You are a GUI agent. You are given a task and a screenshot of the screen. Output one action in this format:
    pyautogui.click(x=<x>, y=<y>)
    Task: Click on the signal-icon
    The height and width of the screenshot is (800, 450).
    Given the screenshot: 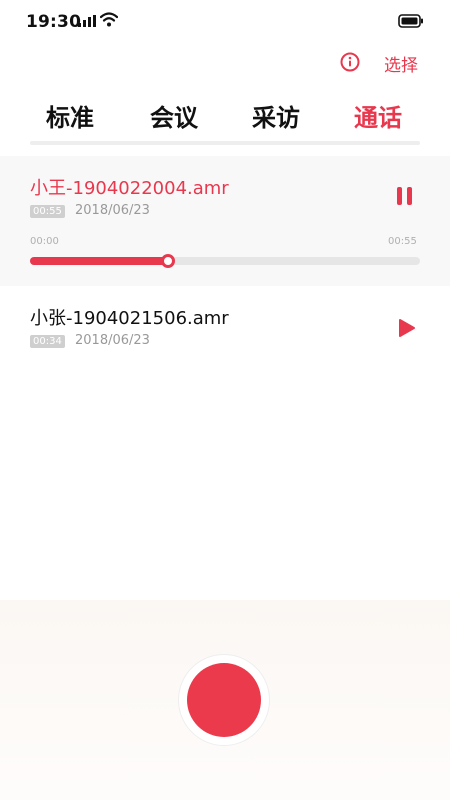 What is the action you would take?
    pyautogui.click(x=87, y=21)
    